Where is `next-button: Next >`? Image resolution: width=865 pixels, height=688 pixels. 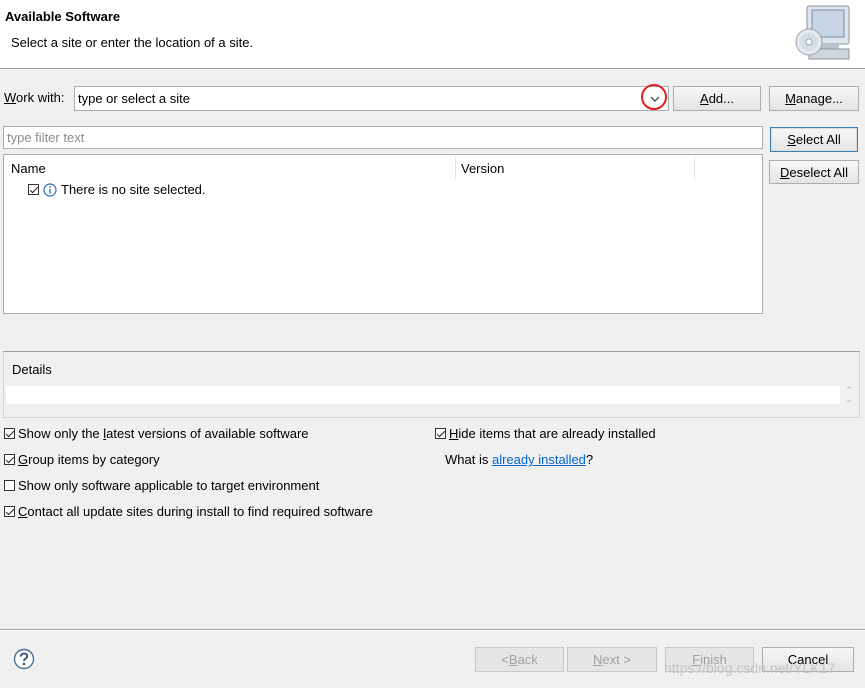 next-button: Next > is located at coordinates (612, 659).